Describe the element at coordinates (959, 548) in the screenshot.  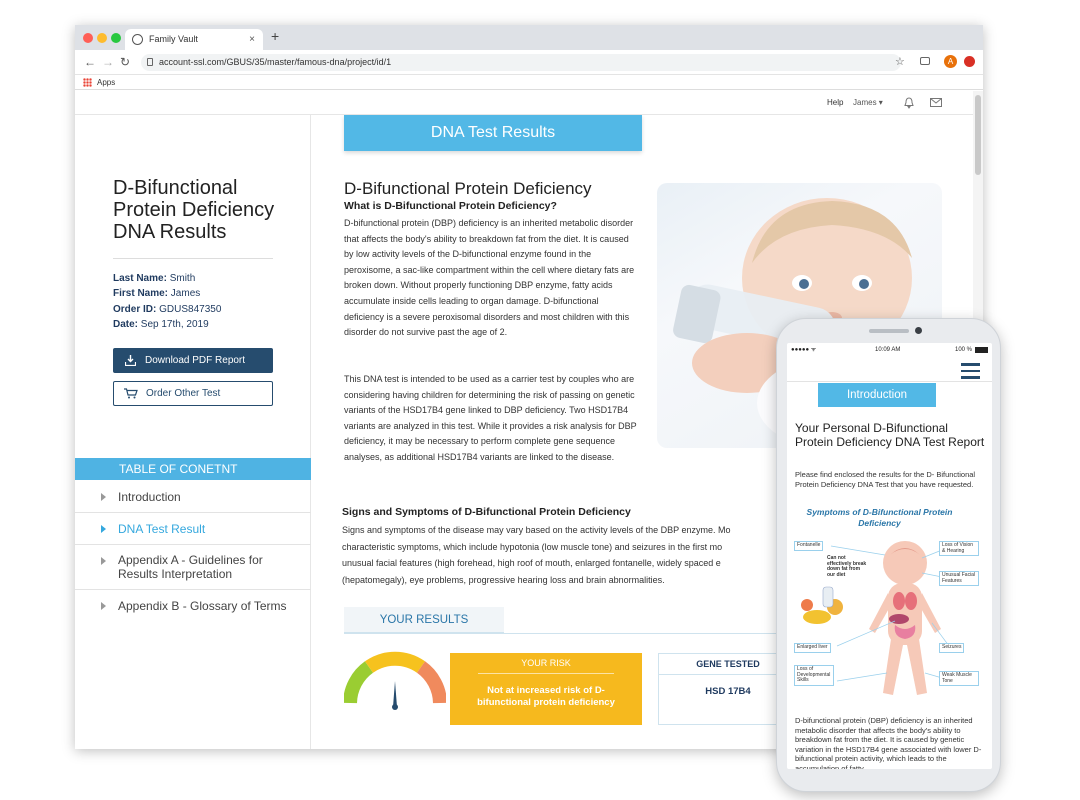
I see `label-vision-hearing: Loss of Vision & Hearing` at that location.